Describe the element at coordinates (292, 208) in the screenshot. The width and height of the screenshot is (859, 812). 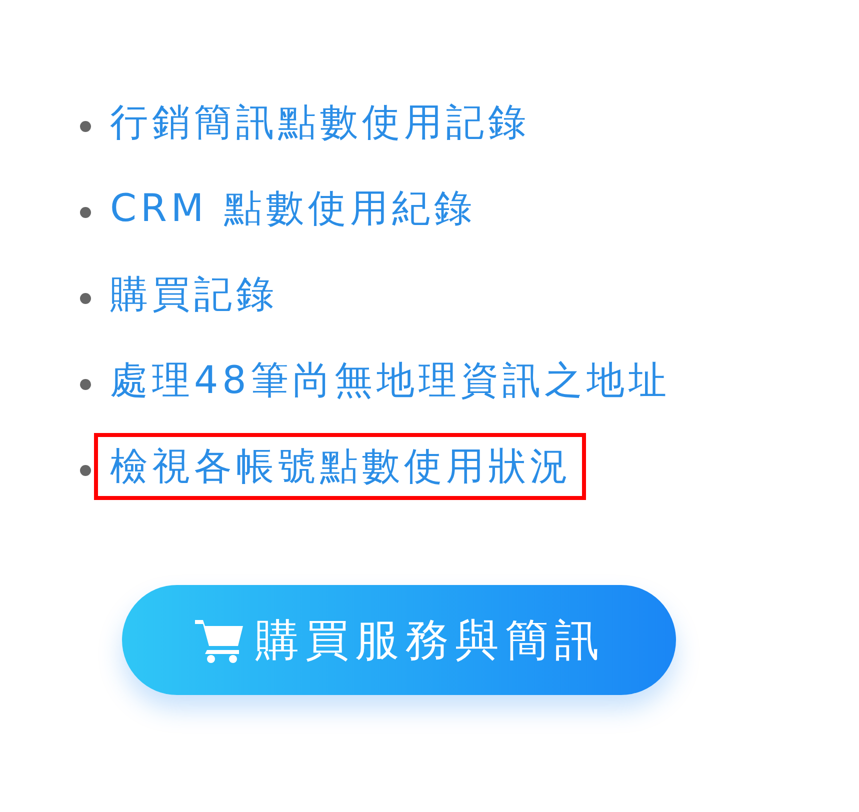
I see `link: CRM 點數使用紀錄` at that location.